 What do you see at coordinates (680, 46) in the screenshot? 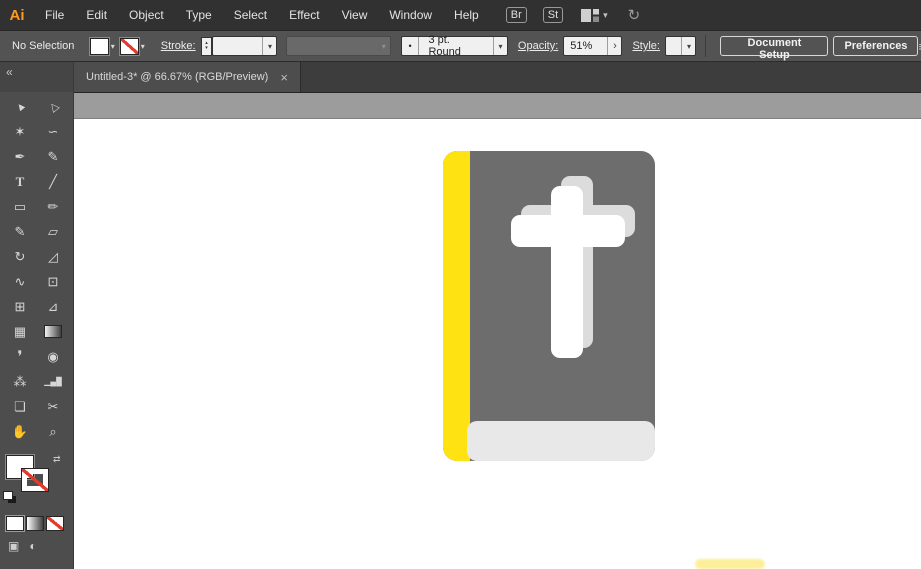
I see `style-combo: ▾` at bounding box center [680, 46].